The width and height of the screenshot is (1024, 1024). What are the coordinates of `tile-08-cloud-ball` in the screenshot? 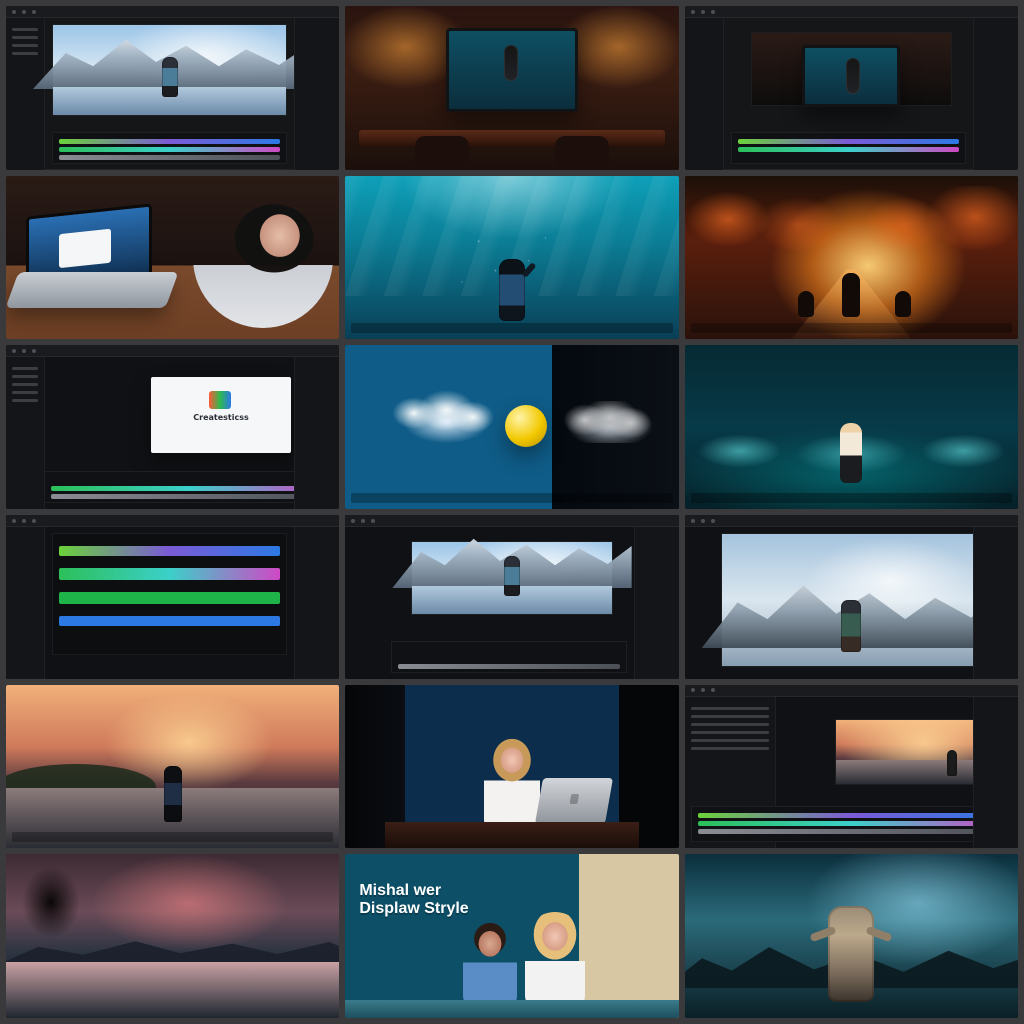 It's located at (512, 427).